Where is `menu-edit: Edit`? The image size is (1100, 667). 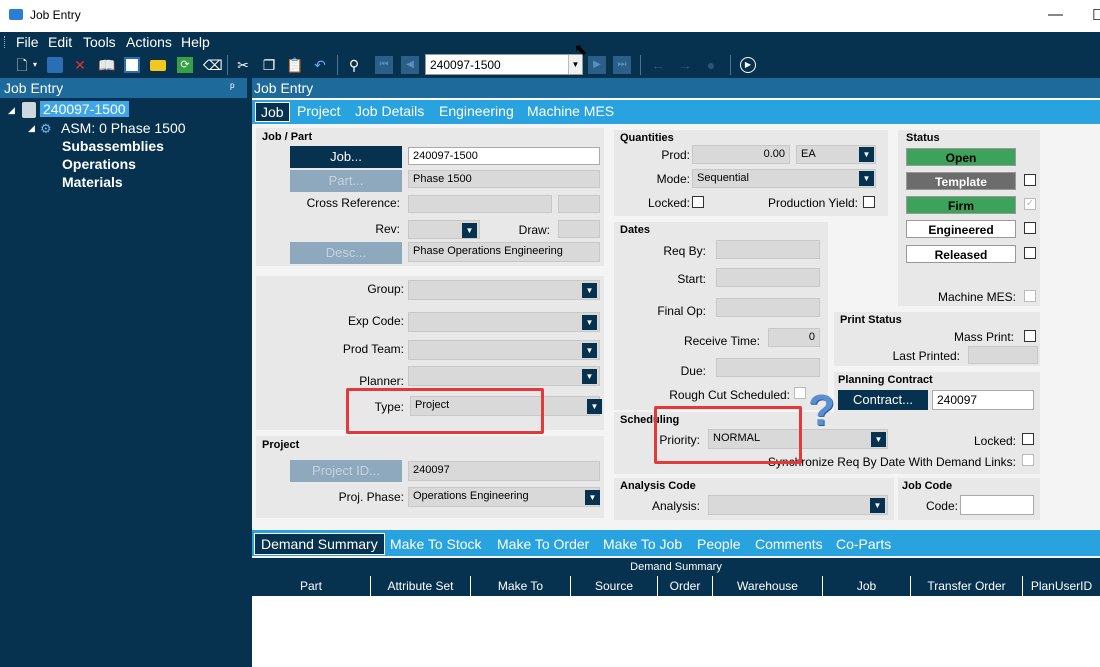
menu-edit: Edit is located at coordinates (60, 42).